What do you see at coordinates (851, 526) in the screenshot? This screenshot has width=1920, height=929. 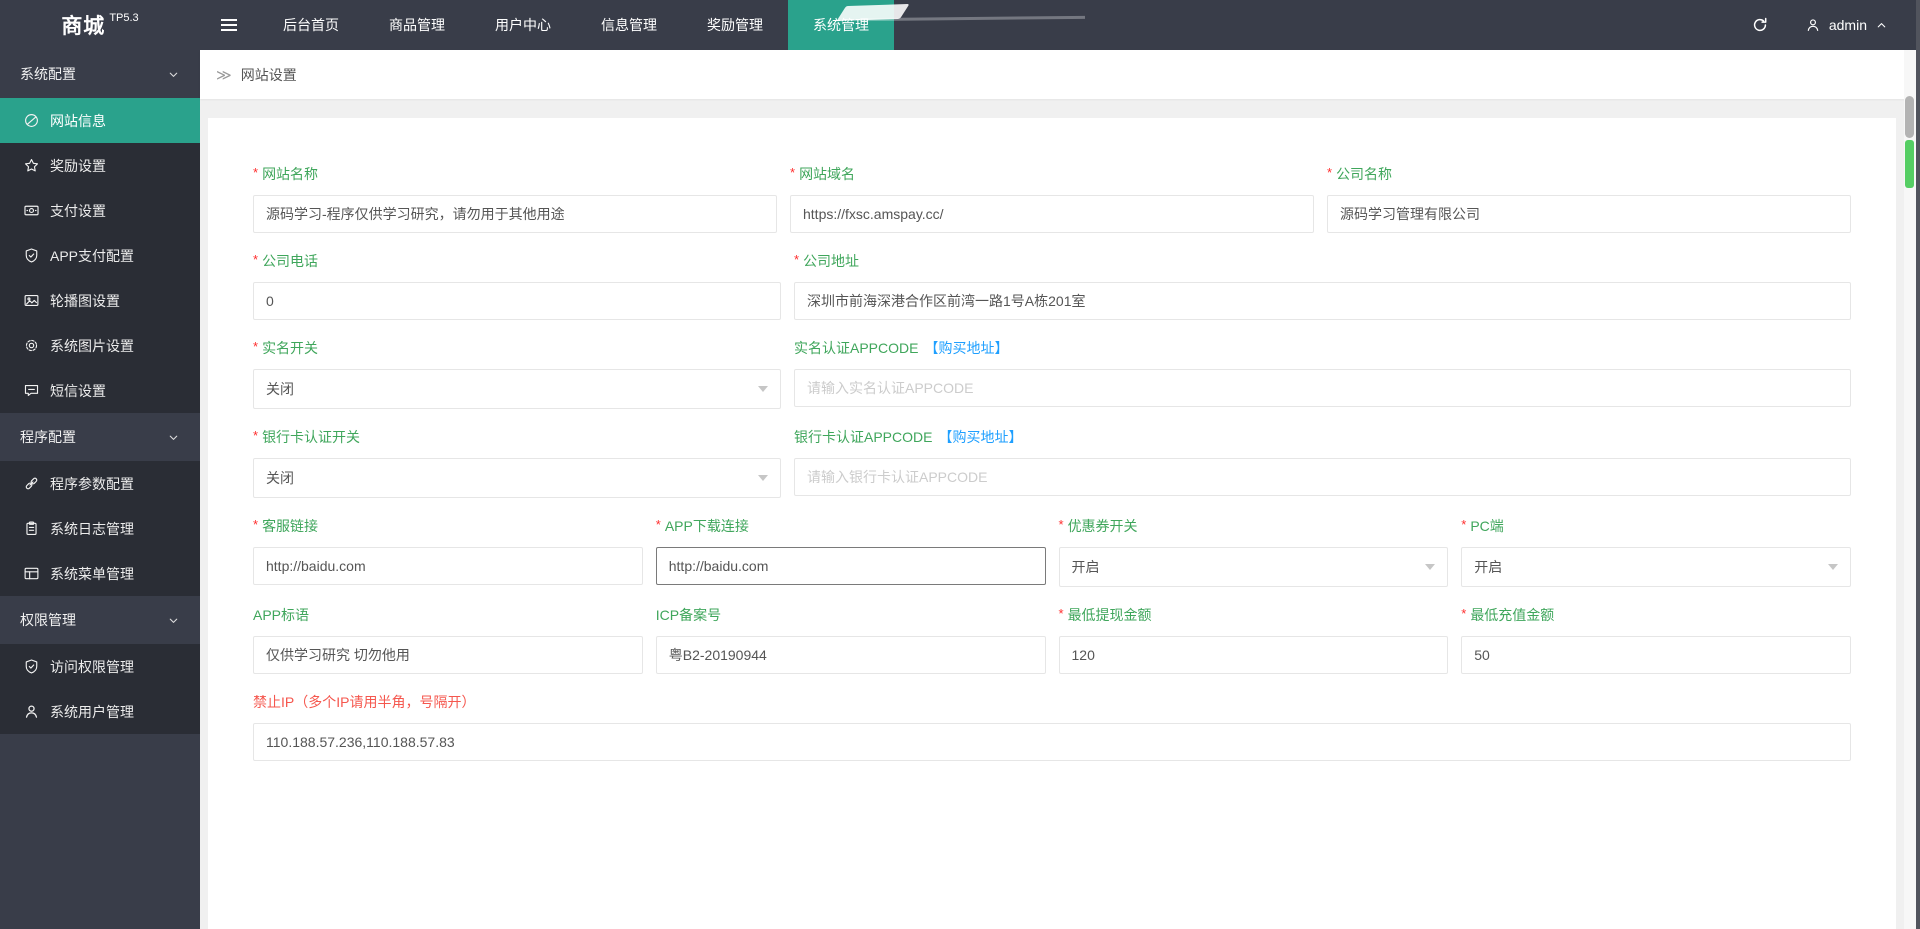 I see `field-label-app-download-link: * APP下载连接` at bounding box center [851, 526].